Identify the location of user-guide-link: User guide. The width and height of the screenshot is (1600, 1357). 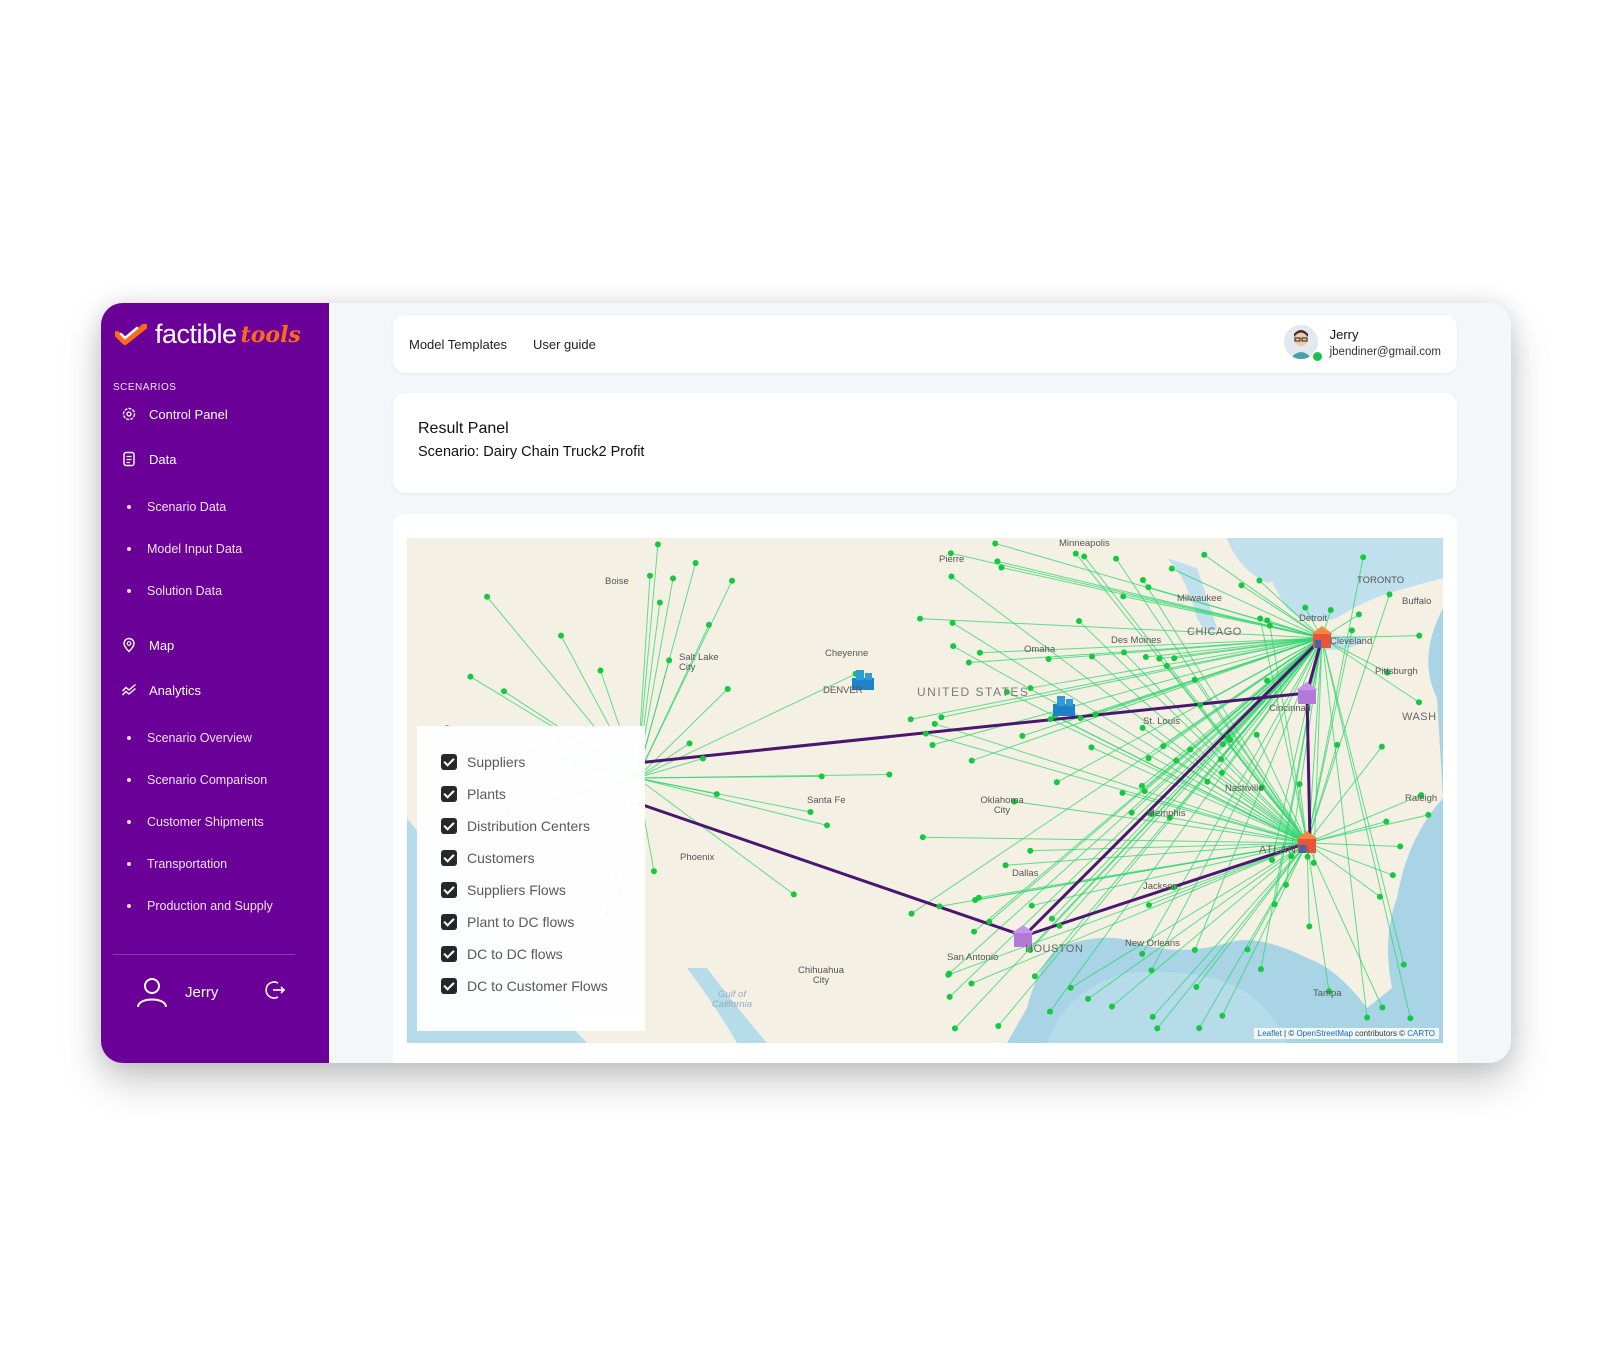
(564, 344).